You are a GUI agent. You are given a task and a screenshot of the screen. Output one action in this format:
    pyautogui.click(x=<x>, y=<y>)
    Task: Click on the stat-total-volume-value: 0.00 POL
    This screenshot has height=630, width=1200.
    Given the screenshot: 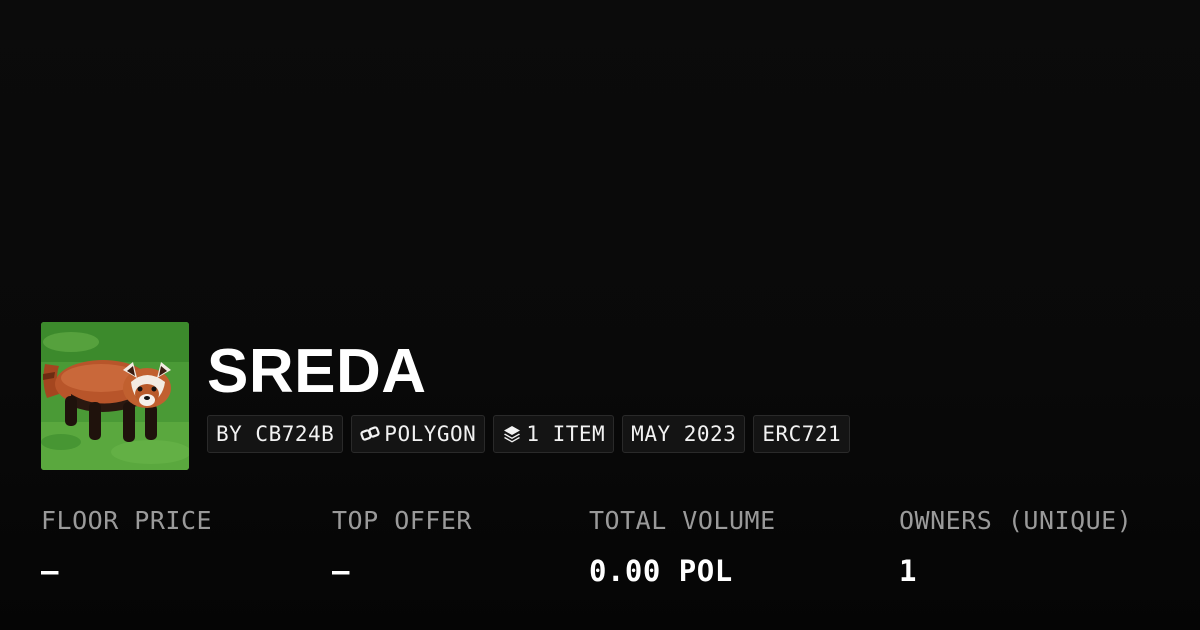 What is the action you would take?
    pyautogui.click(x=661, y=571)
    